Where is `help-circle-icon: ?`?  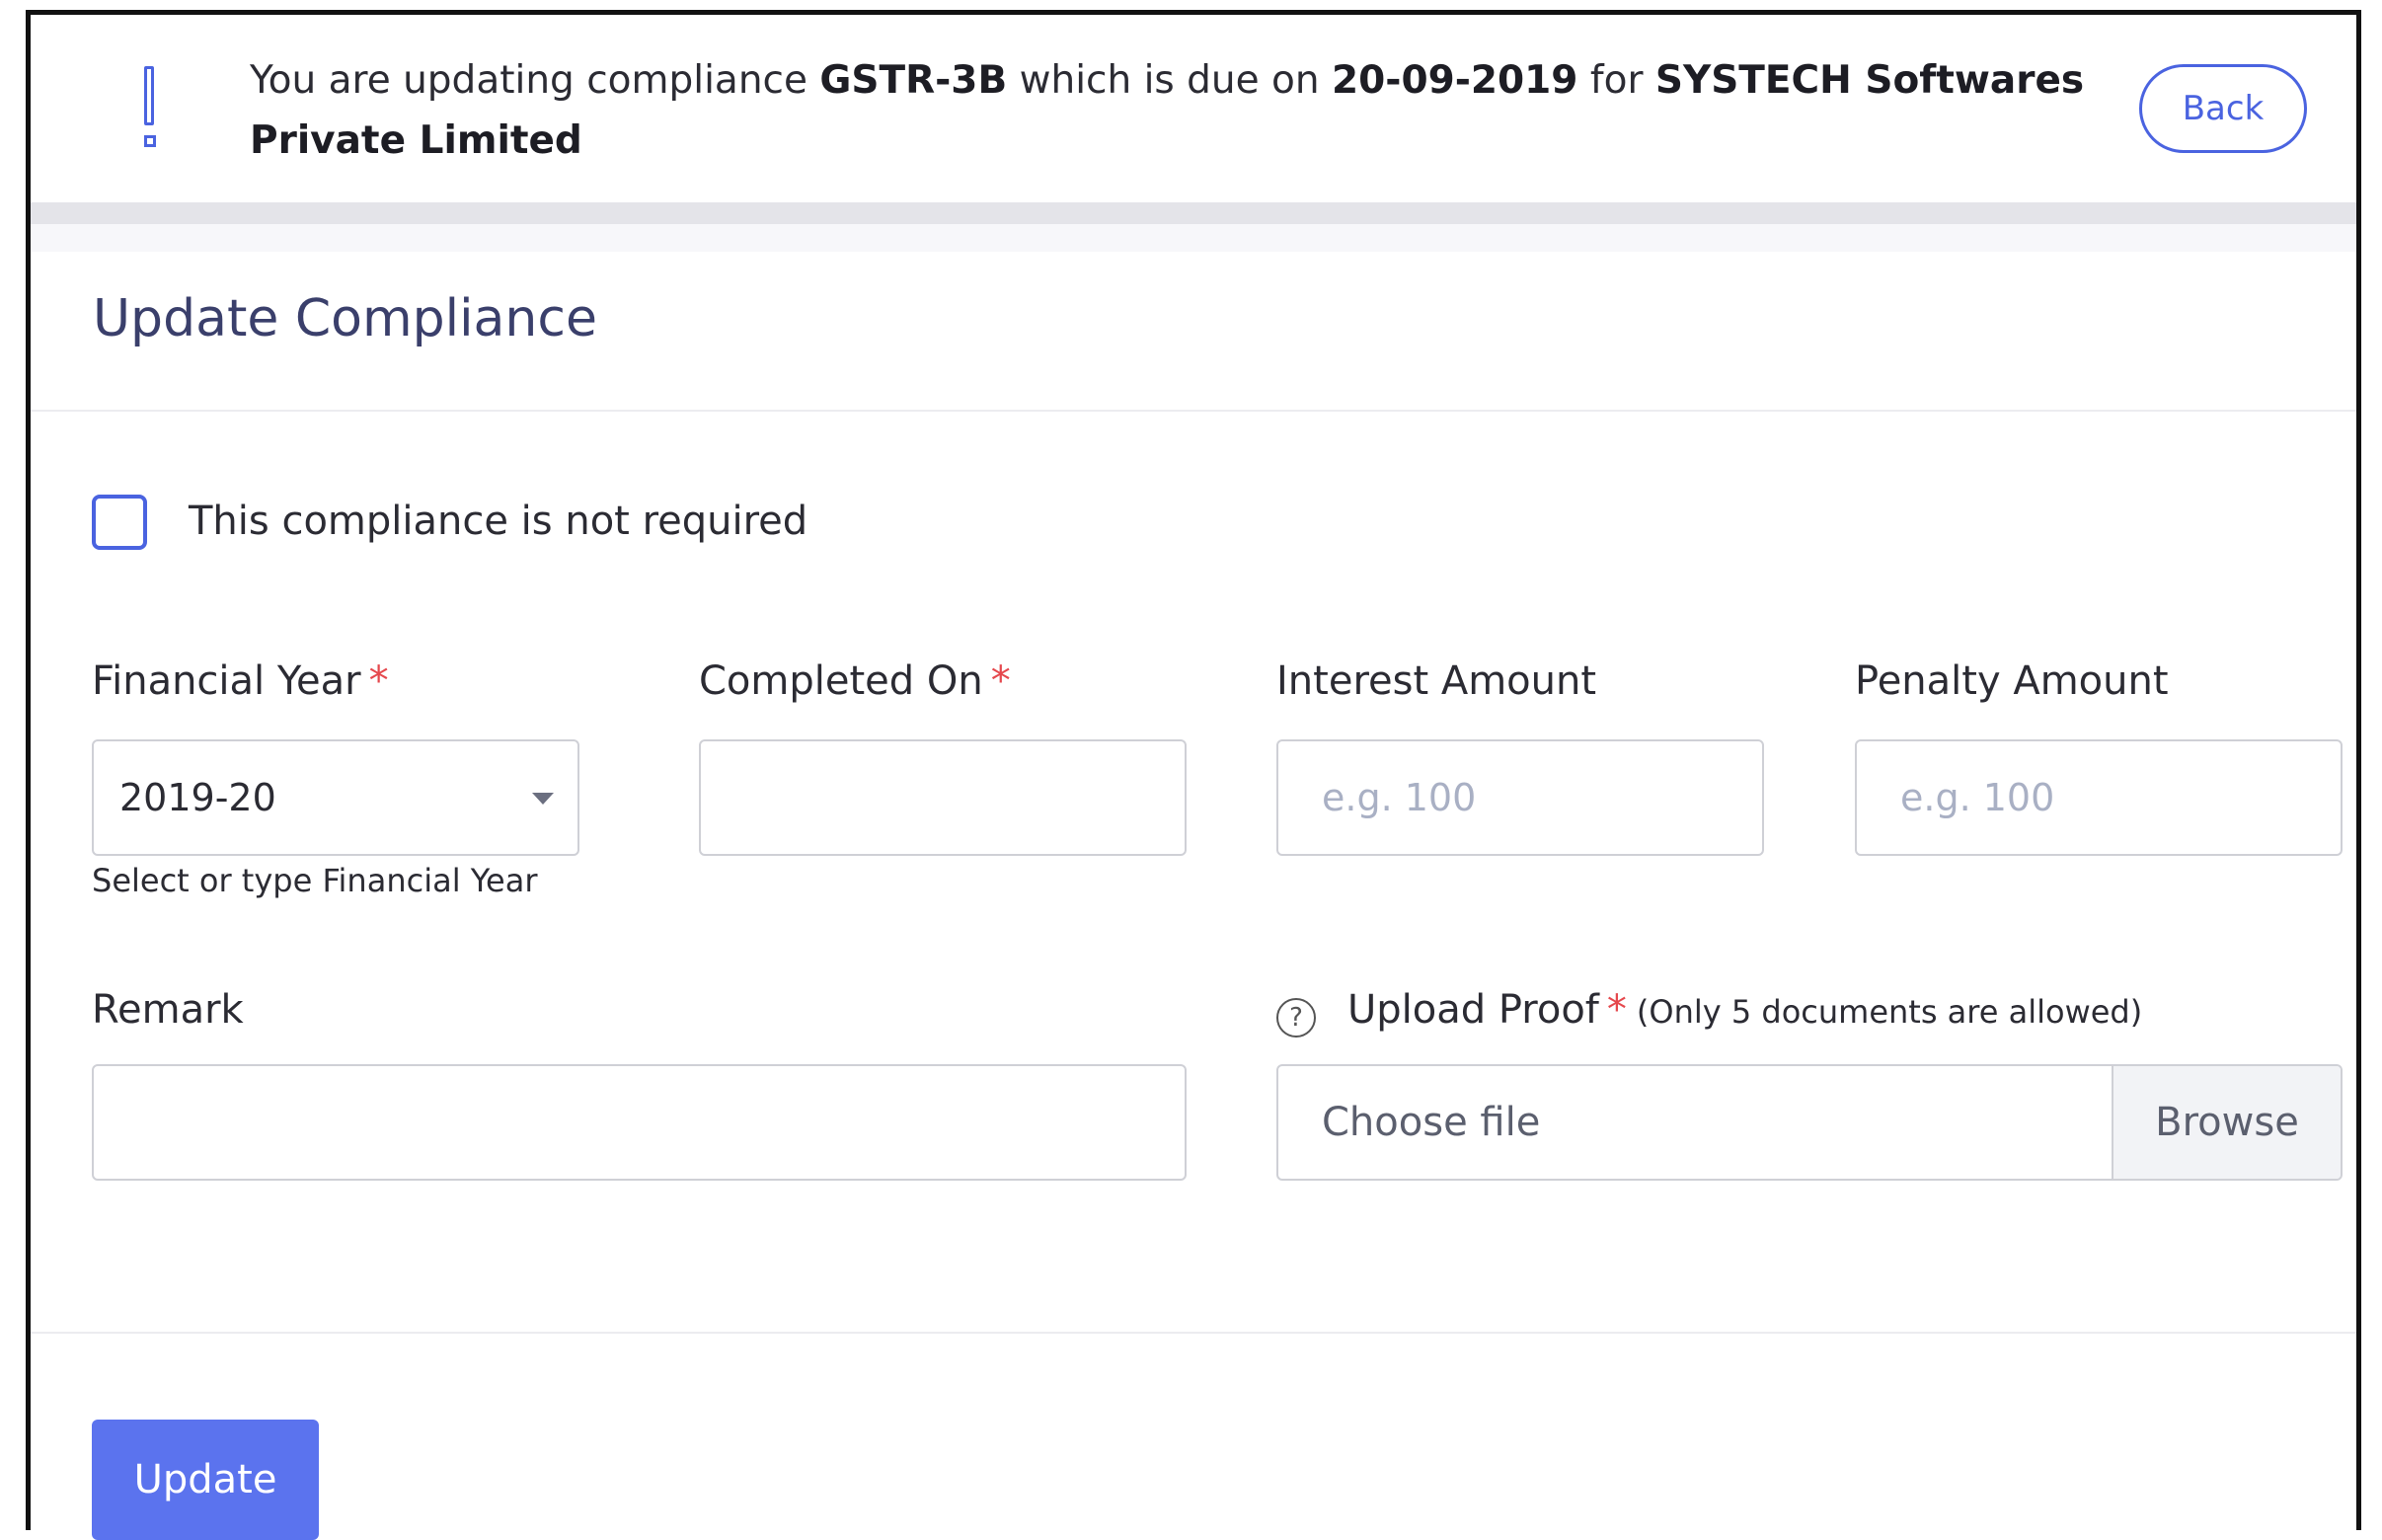
help-circle-icon: ? is located at coordinates (1296, 1018).